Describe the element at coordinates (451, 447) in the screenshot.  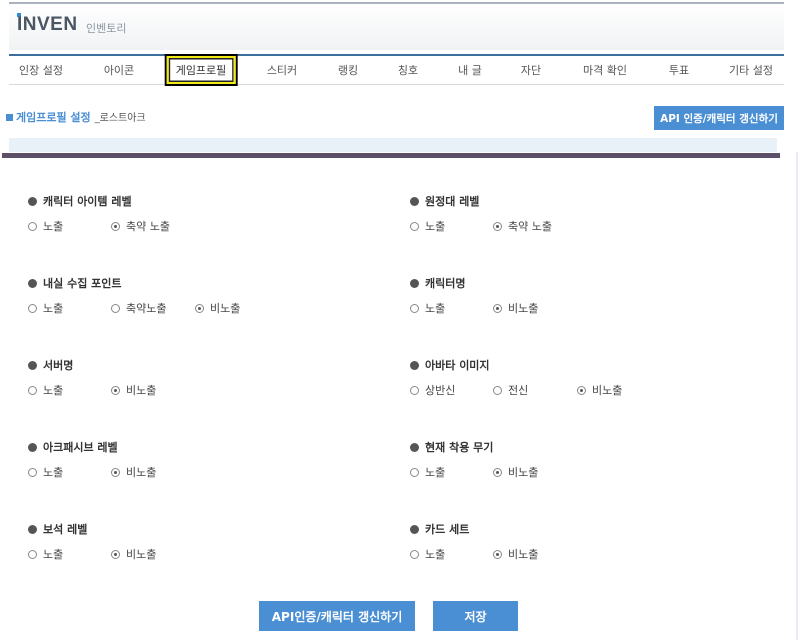
I see `field-label-equipped-weapon: 현재 착용 무기` at that location.